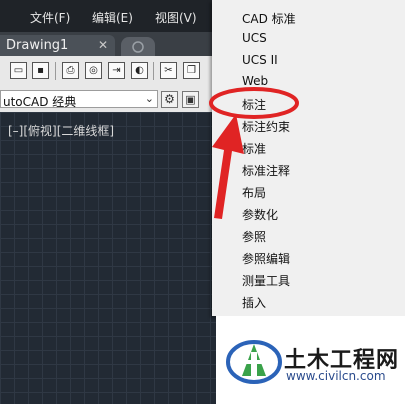  I want to click on watermark-url: www.civilcn.com, so click(336, 376).